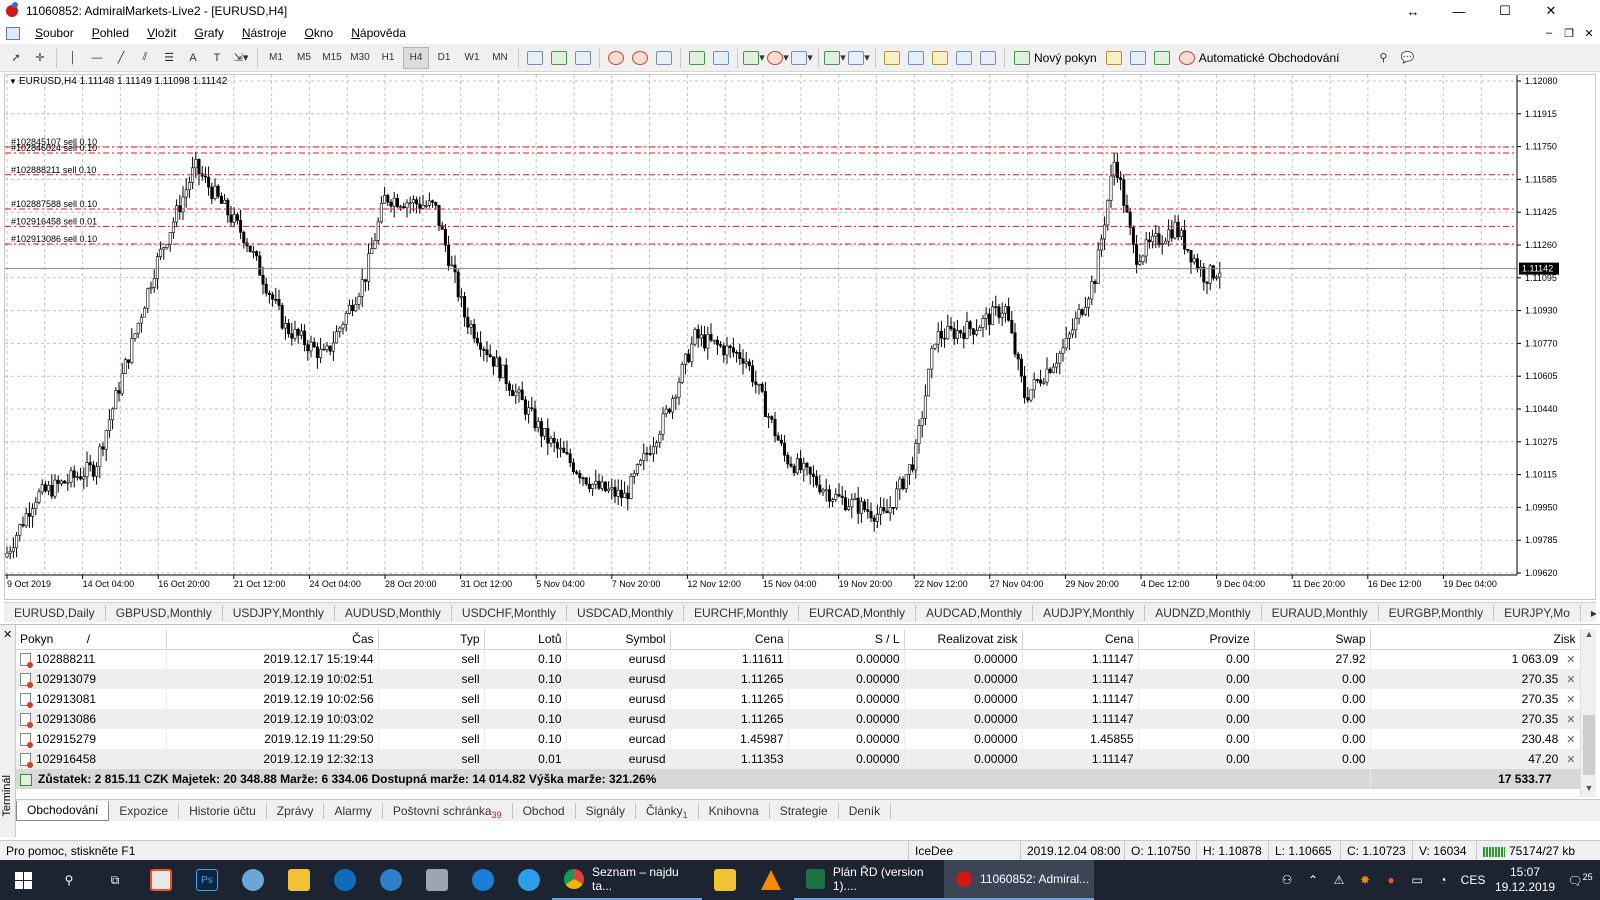  Describe the element at coordinates (13, 33) in the screenshot. I see `document-icon` at that location.